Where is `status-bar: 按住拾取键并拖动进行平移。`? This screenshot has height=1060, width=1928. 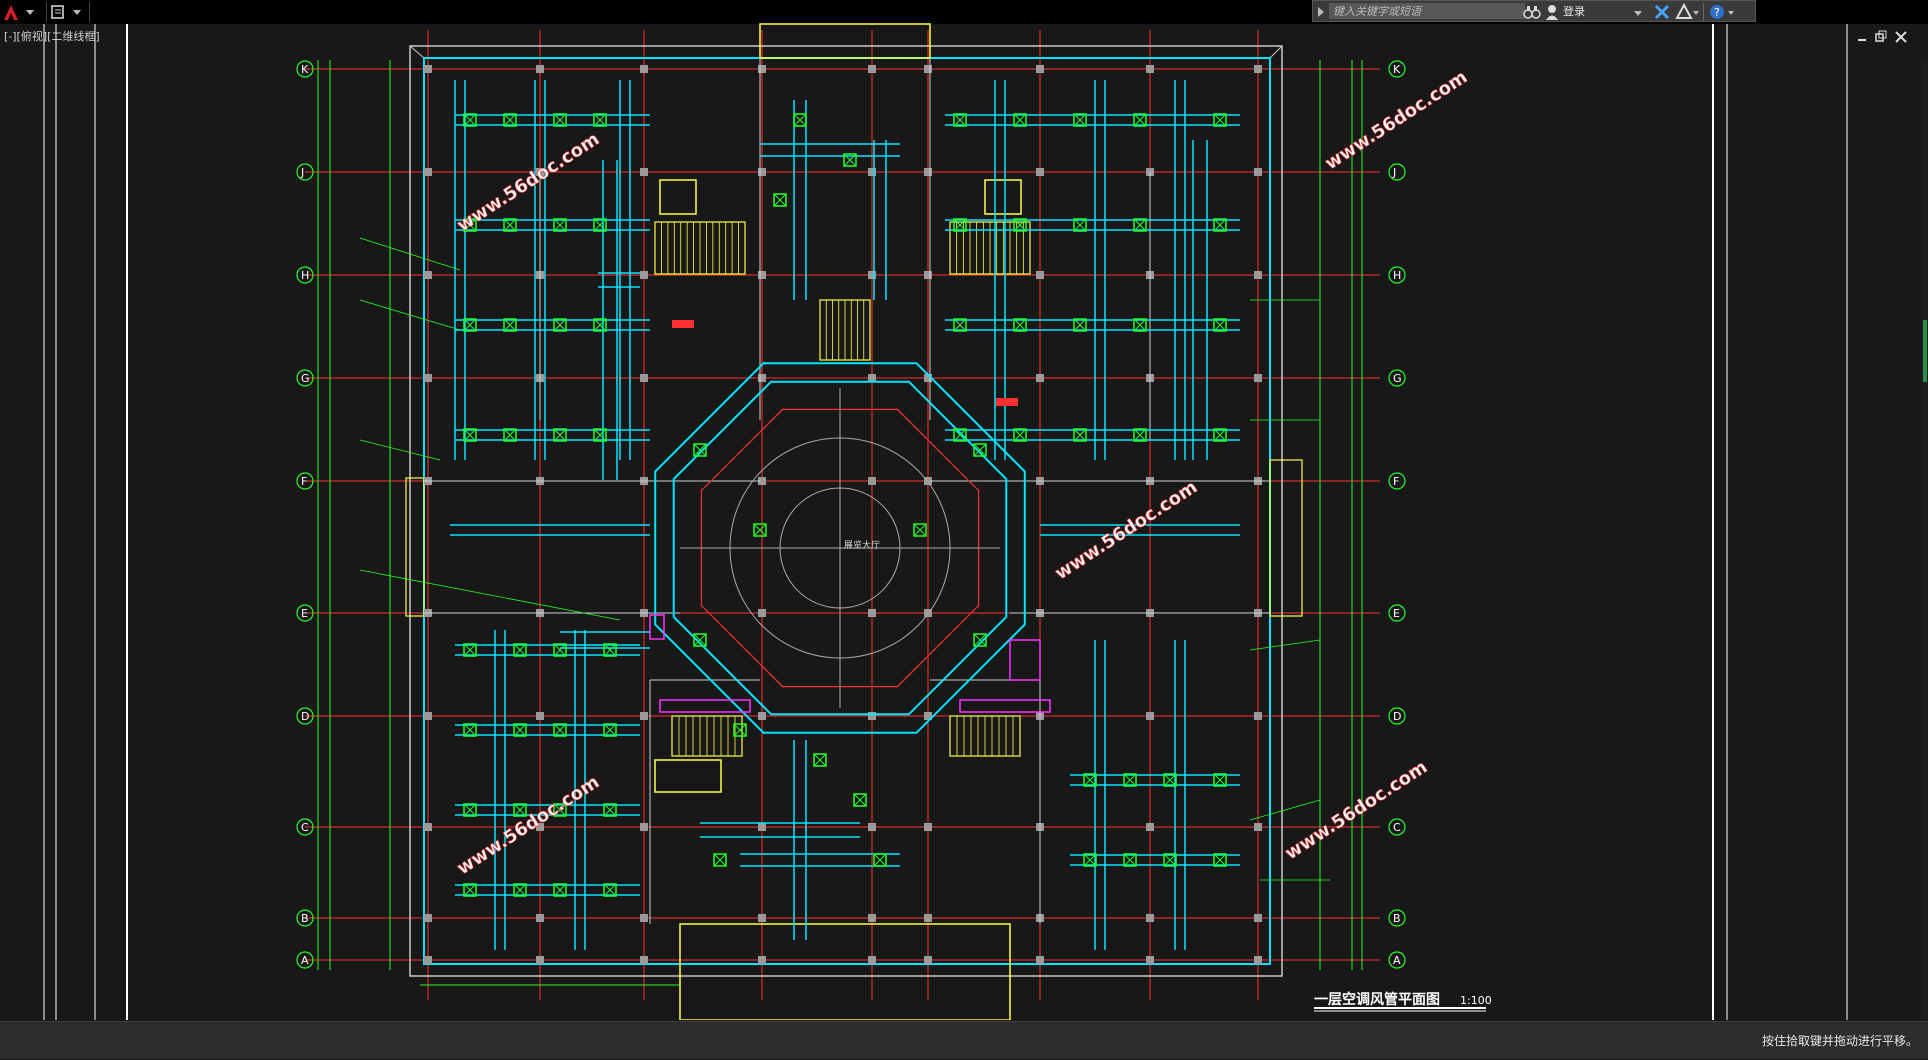 status-bar: 按住拾取键并拖动进行平移。 is located at coordinates (964, 1040).